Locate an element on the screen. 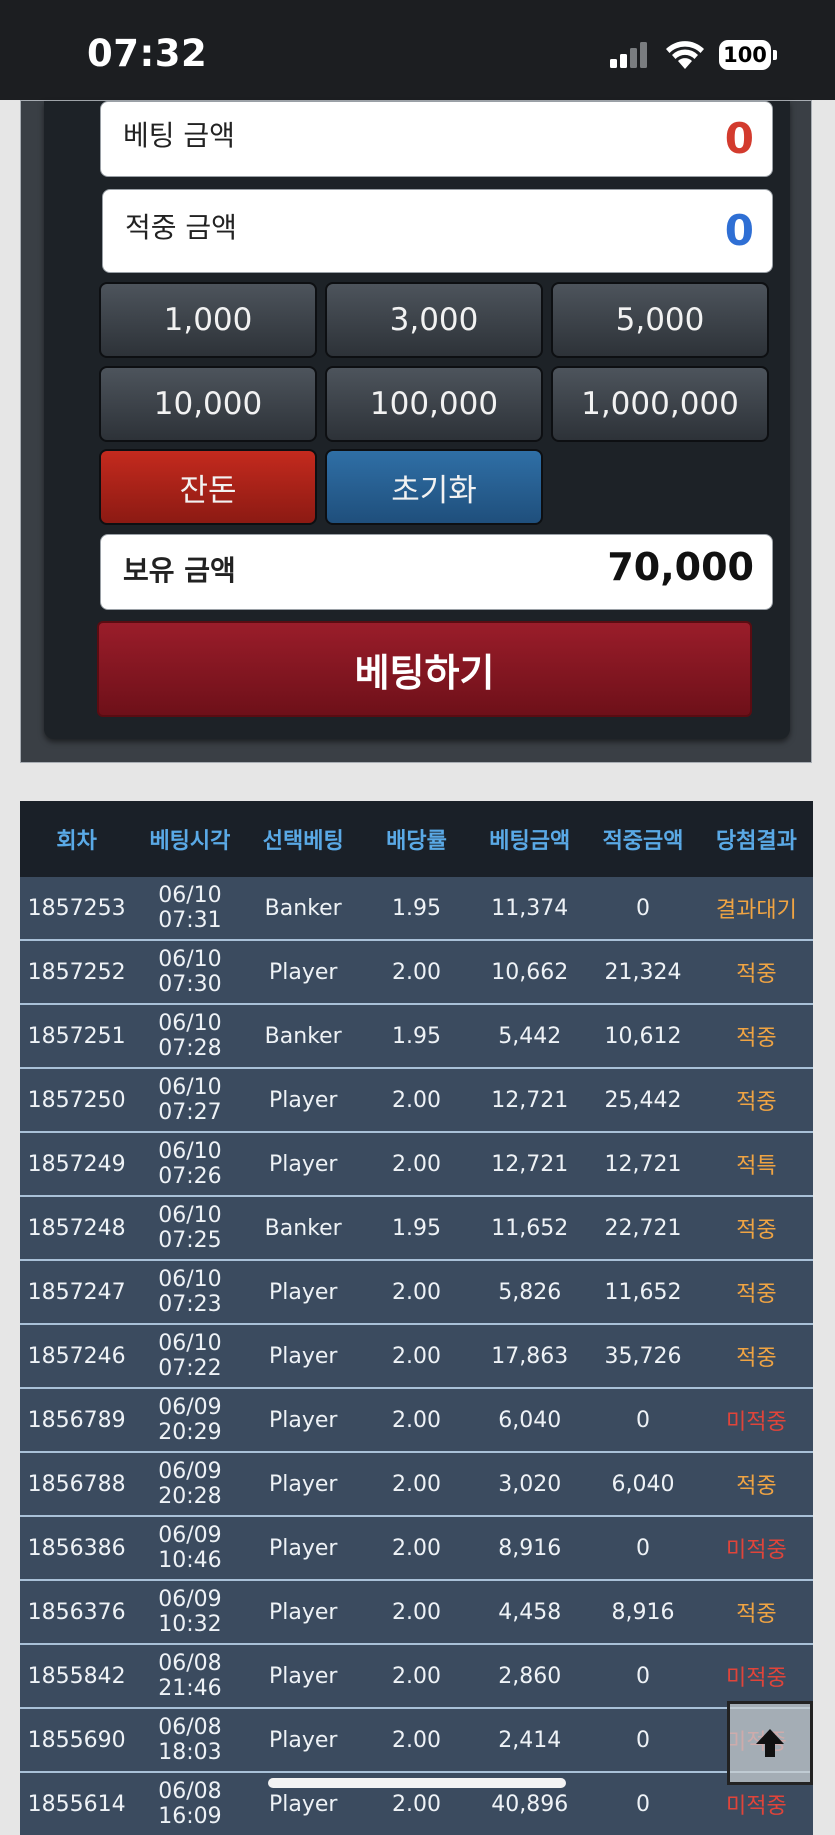 Image resolution: width=835 pixels, height=1835 pixels. column-header-round: 회차 is located at coordinates (77, 839).